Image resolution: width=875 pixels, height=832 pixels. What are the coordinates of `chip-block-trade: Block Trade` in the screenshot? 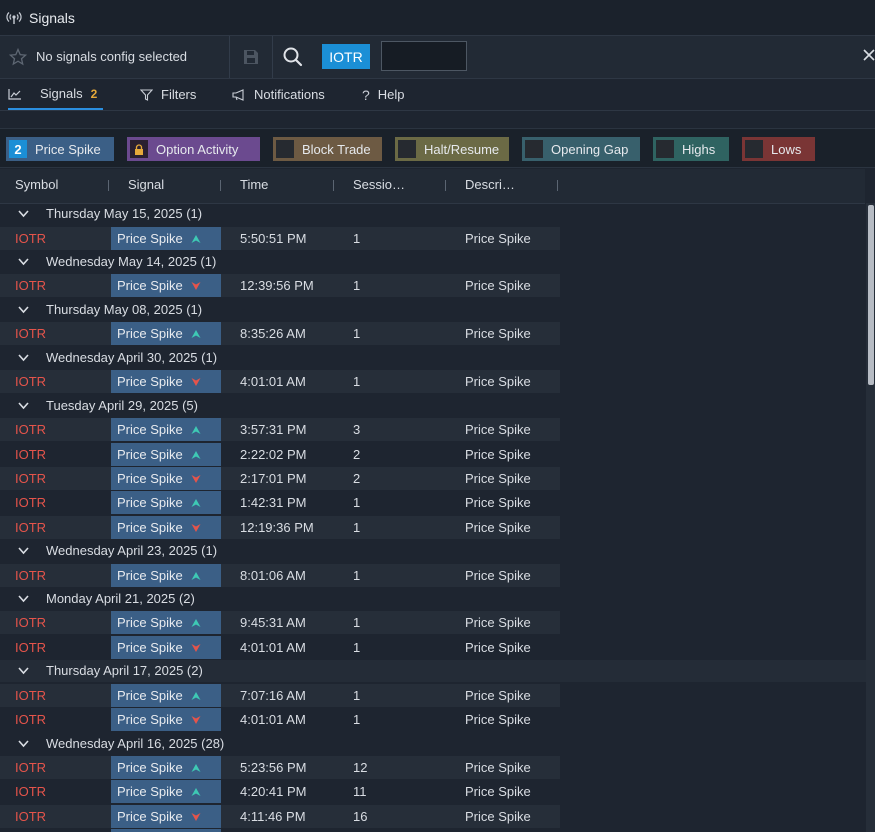 It's located at (327, 149).